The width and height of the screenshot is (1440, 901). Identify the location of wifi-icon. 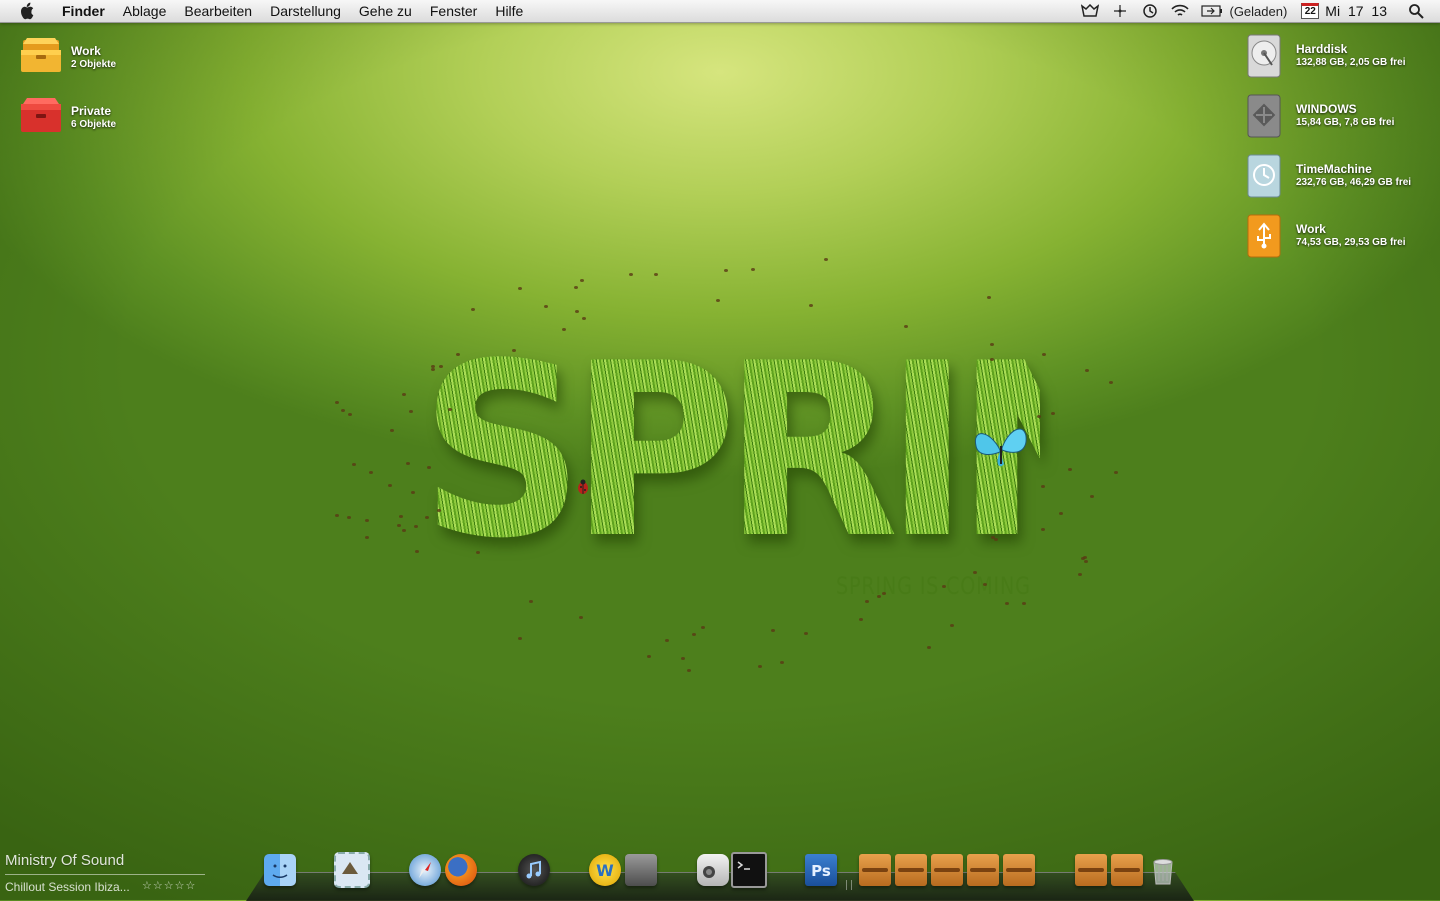
(1180, 11).